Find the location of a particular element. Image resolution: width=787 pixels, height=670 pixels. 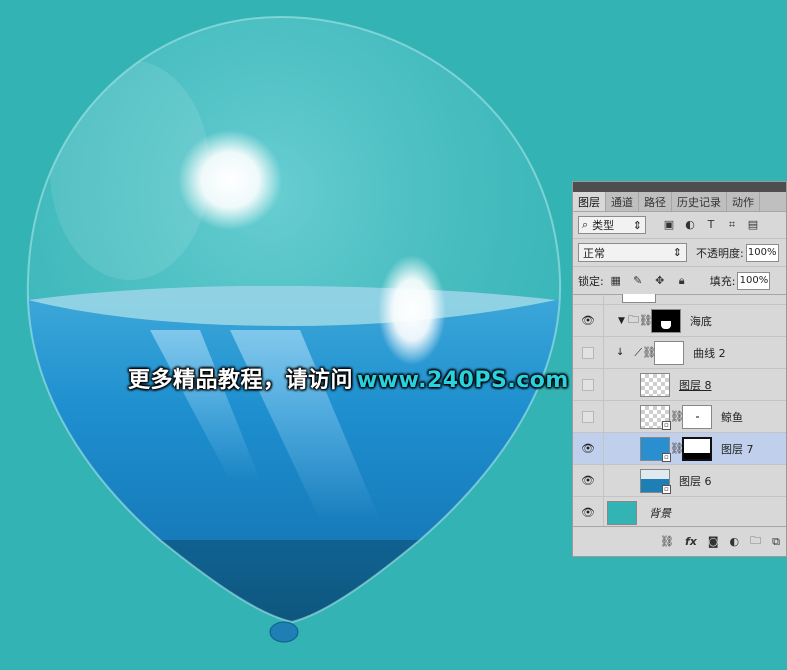

layer-name: 曲线 2 is located at coordinates (709, 353).